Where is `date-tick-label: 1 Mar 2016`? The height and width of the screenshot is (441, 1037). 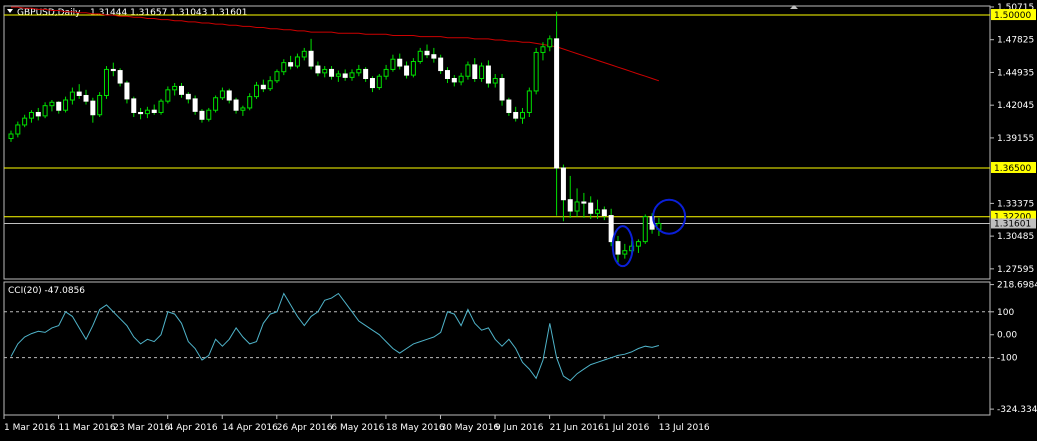 date-tick-label: 1 Mar 2016 is located at coordinates (30, 428).